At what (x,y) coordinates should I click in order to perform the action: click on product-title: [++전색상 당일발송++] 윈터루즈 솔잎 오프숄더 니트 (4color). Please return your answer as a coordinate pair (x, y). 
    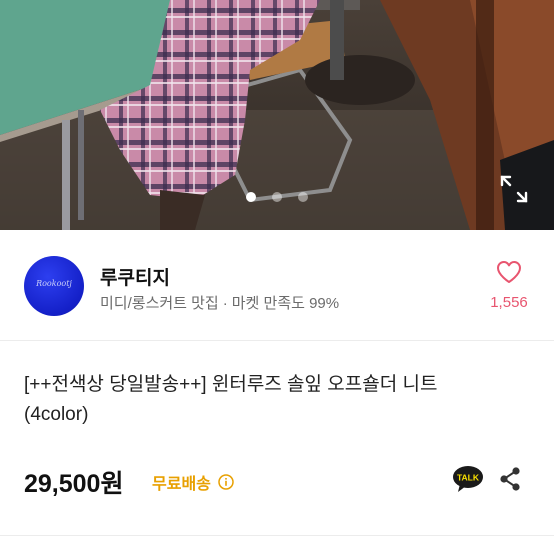
    Looking at the image, I should click on (274, 400).